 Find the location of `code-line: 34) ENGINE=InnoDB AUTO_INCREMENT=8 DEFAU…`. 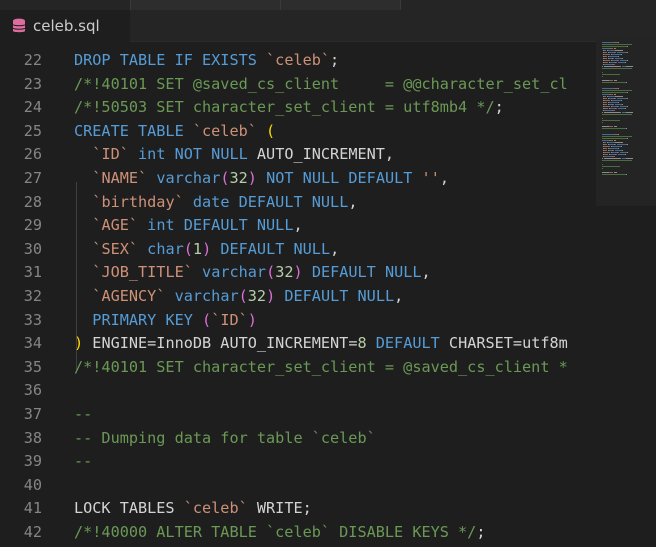

code-line: 34) ENGINE=InnoDB AUTO_INCREMENT=8 DEFAU… is located at coordinates (298, 344).